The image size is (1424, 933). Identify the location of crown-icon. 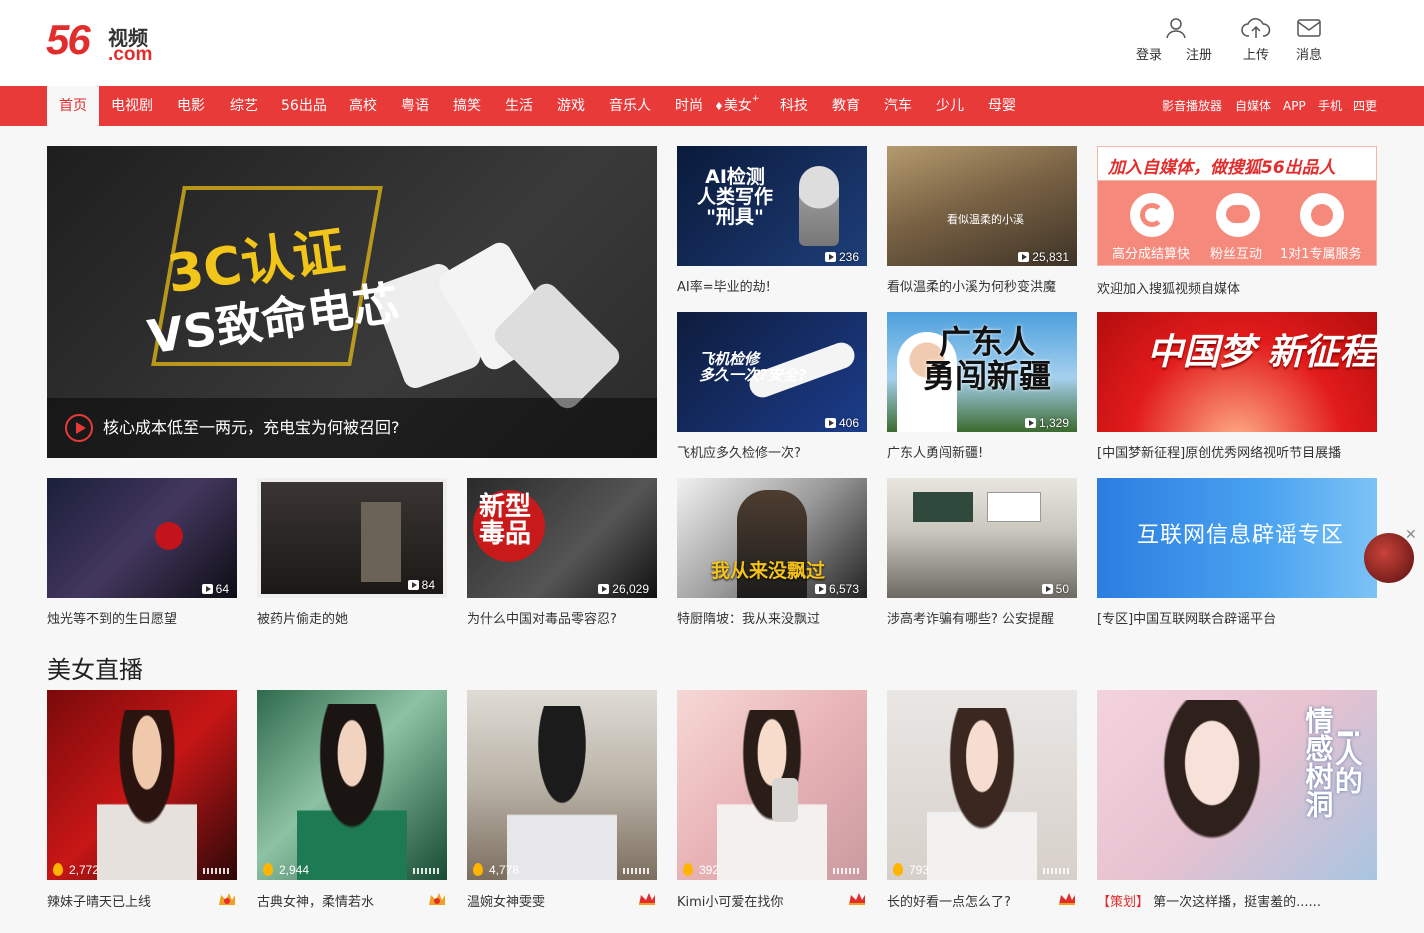
(647, 899).